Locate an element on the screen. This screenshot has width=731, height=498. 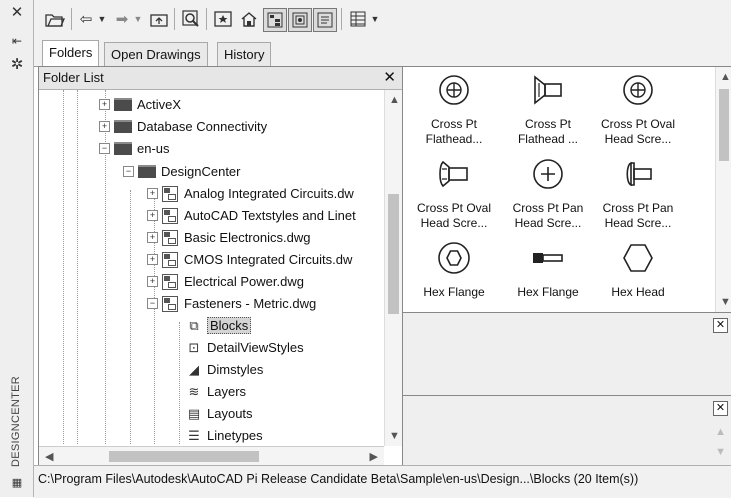
back-icon: ⇦ is located at coordinates (86, 19).